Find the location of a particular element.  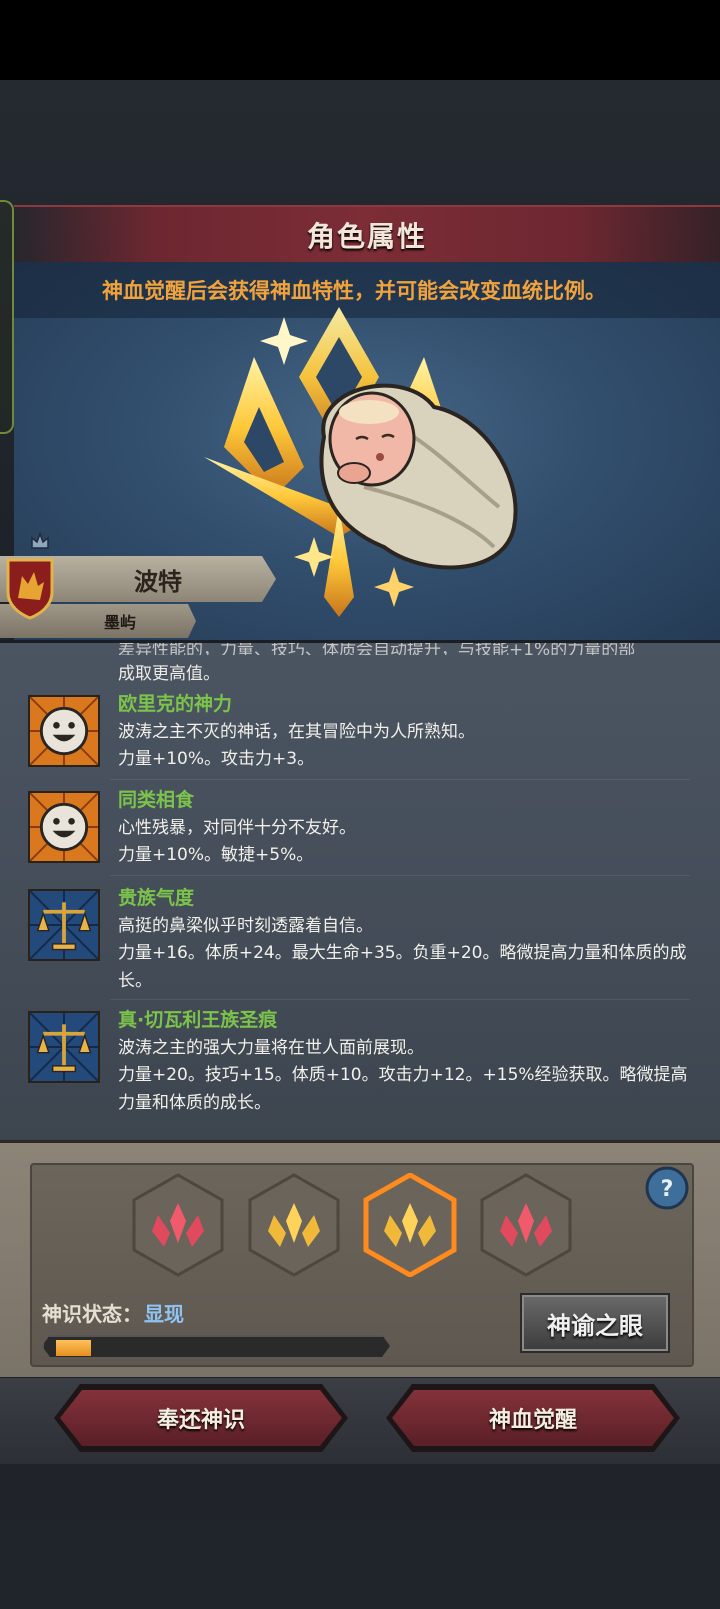

divine-progress-fill is located at coordinates (73, 1348).